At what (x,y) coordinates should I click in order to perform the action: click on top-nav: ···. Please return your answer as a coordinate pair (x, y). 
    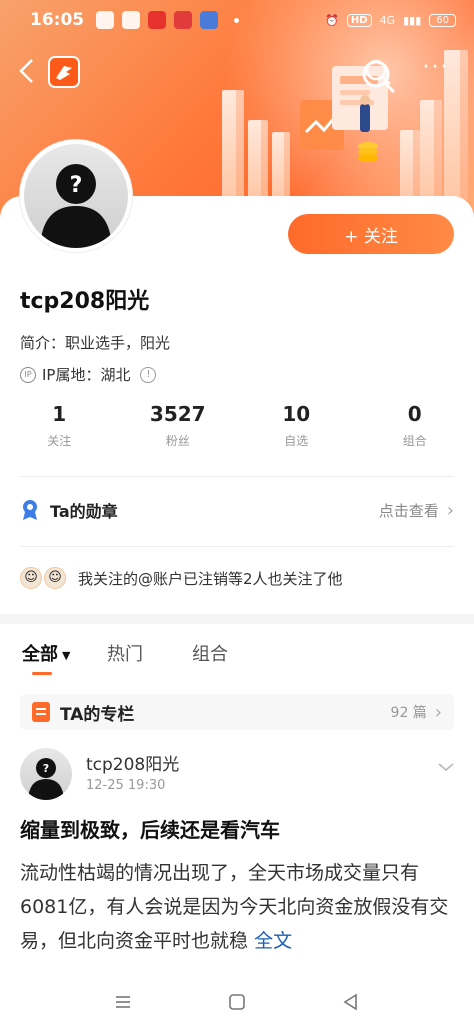
    Looking at the image, I should click on (237, 72).